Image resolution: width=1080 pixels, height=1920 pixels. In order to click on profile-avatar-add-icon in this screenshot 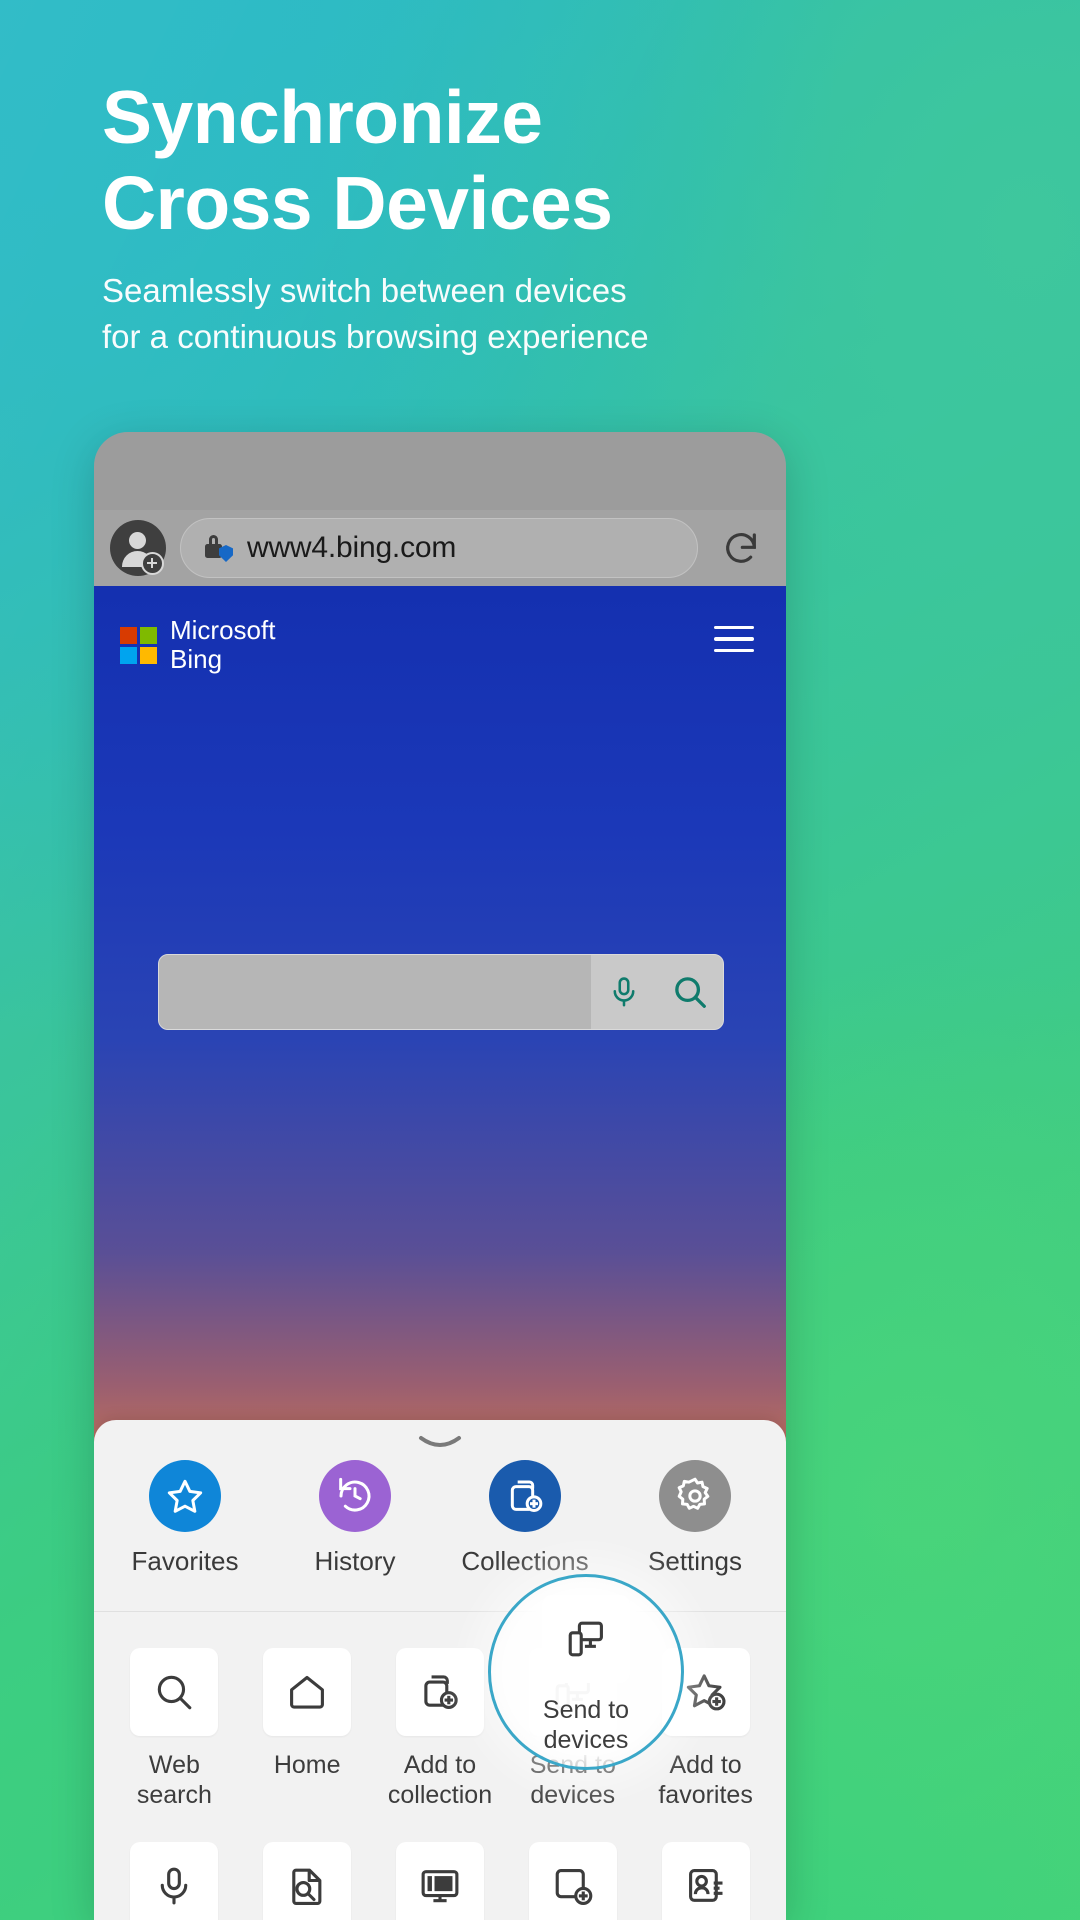, I will do `click(138, 548)`.